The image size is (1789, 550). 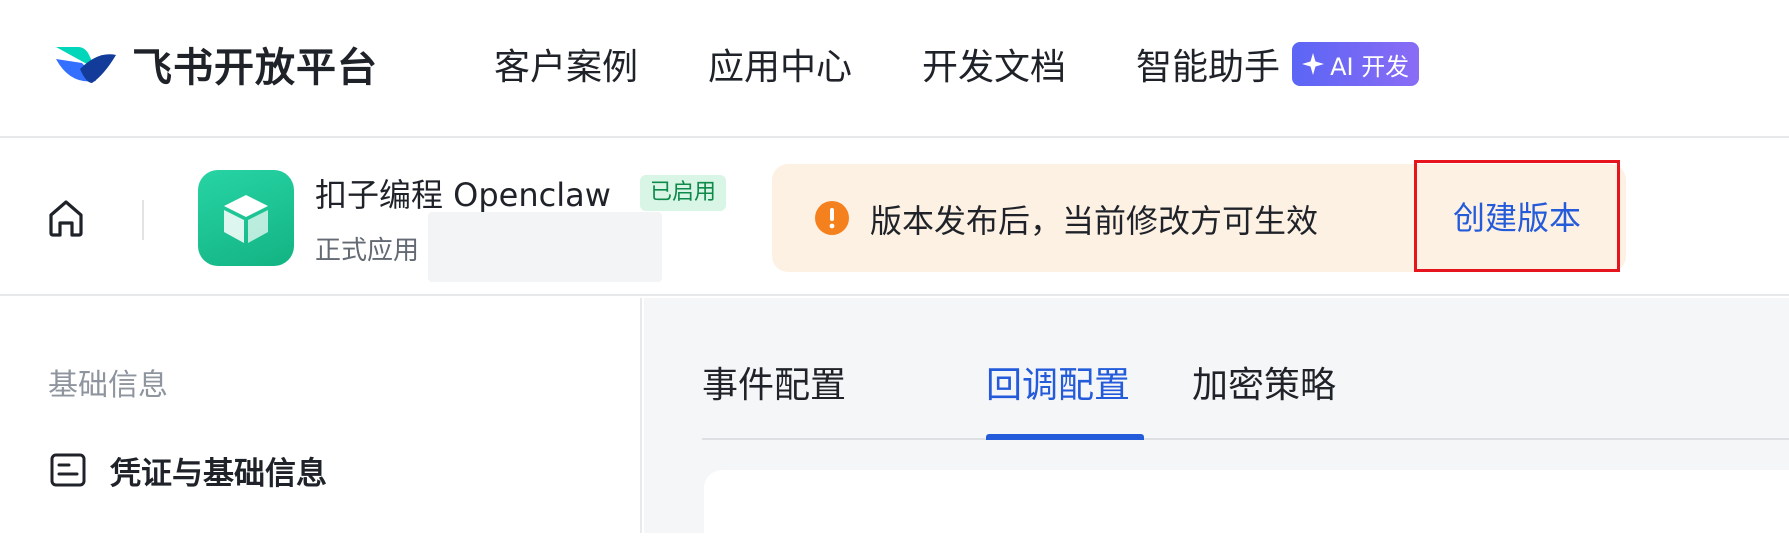 I want to click on content-card, so click(x=1246, y=510).